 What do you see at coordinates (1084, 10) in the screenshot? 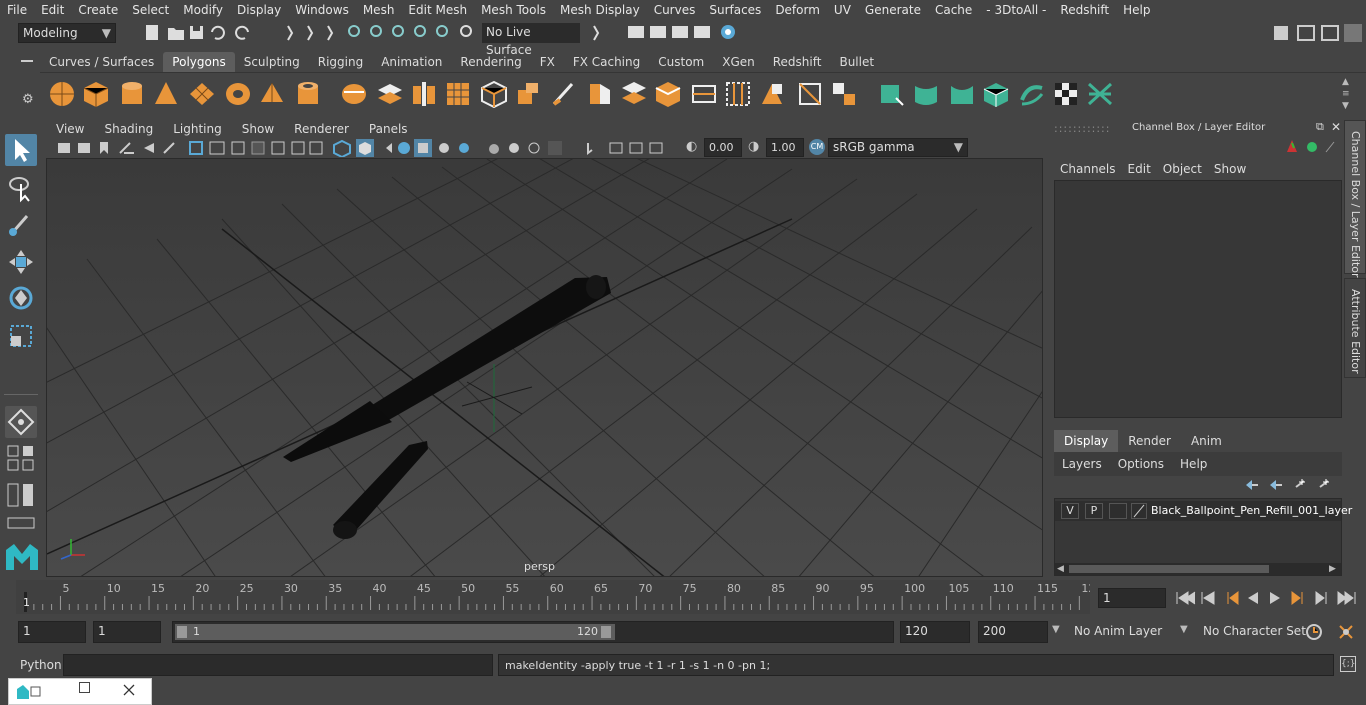
I see `menu-redshift: Redshift` at bounding box center [1084, 10].